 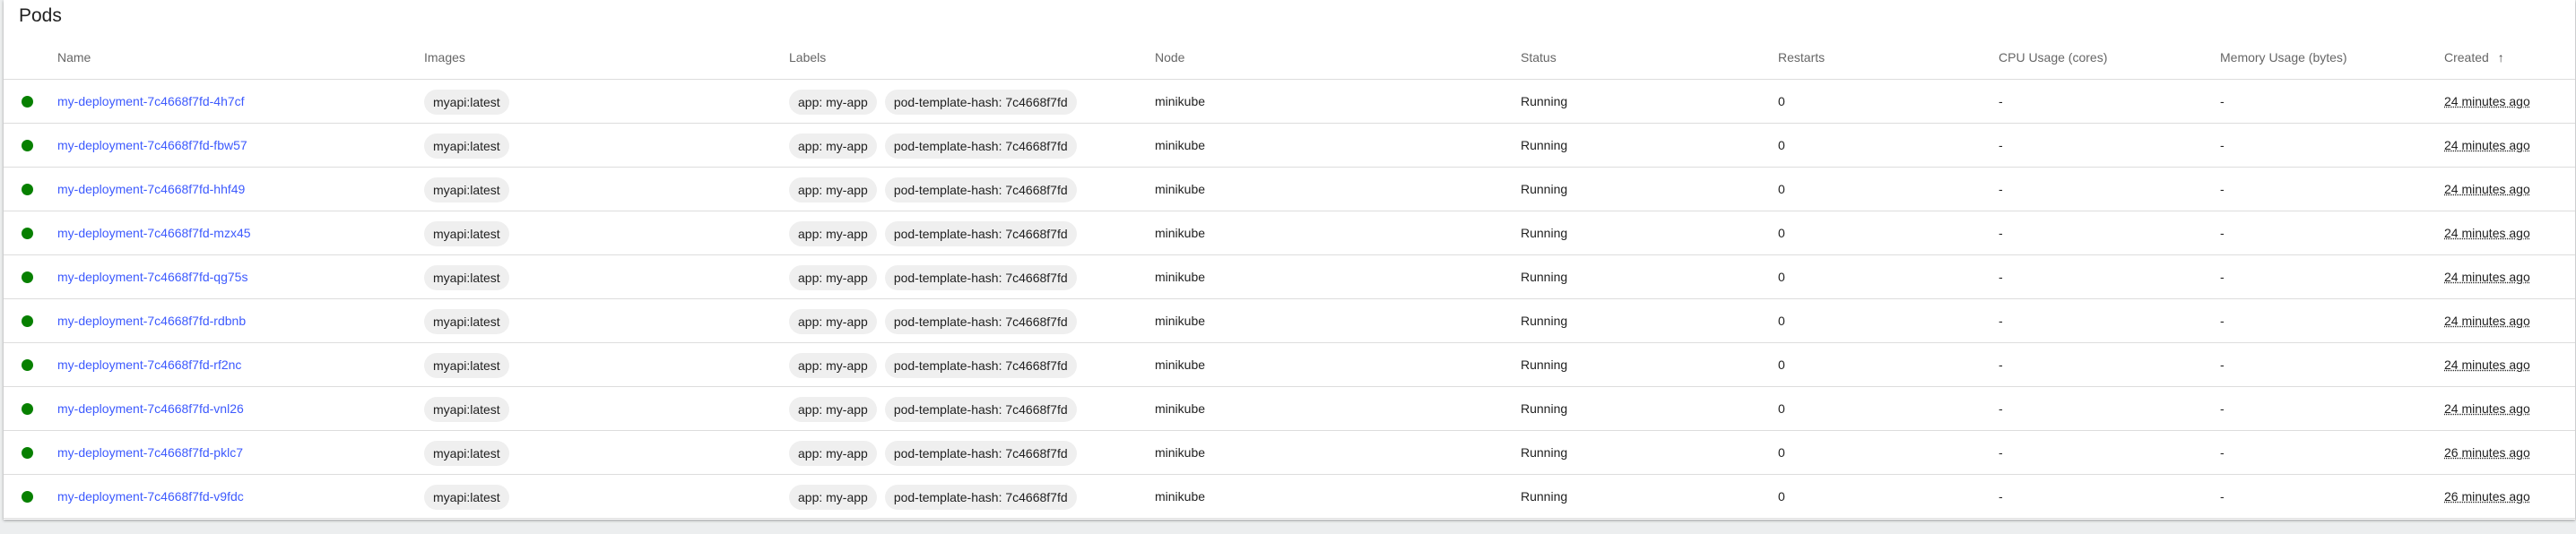 What do you see at coordinates (152, 277) in the screenshot?
I see `pod-name-link: my-deployment-7c4668f7fd-qg75s` at bounding box center [152, 277].